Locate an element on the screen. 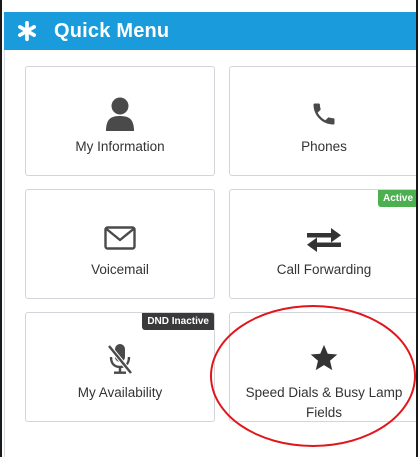 The height and width of the screenshot is (457, 418). envelope-icon is located at coordinates (120, 238).